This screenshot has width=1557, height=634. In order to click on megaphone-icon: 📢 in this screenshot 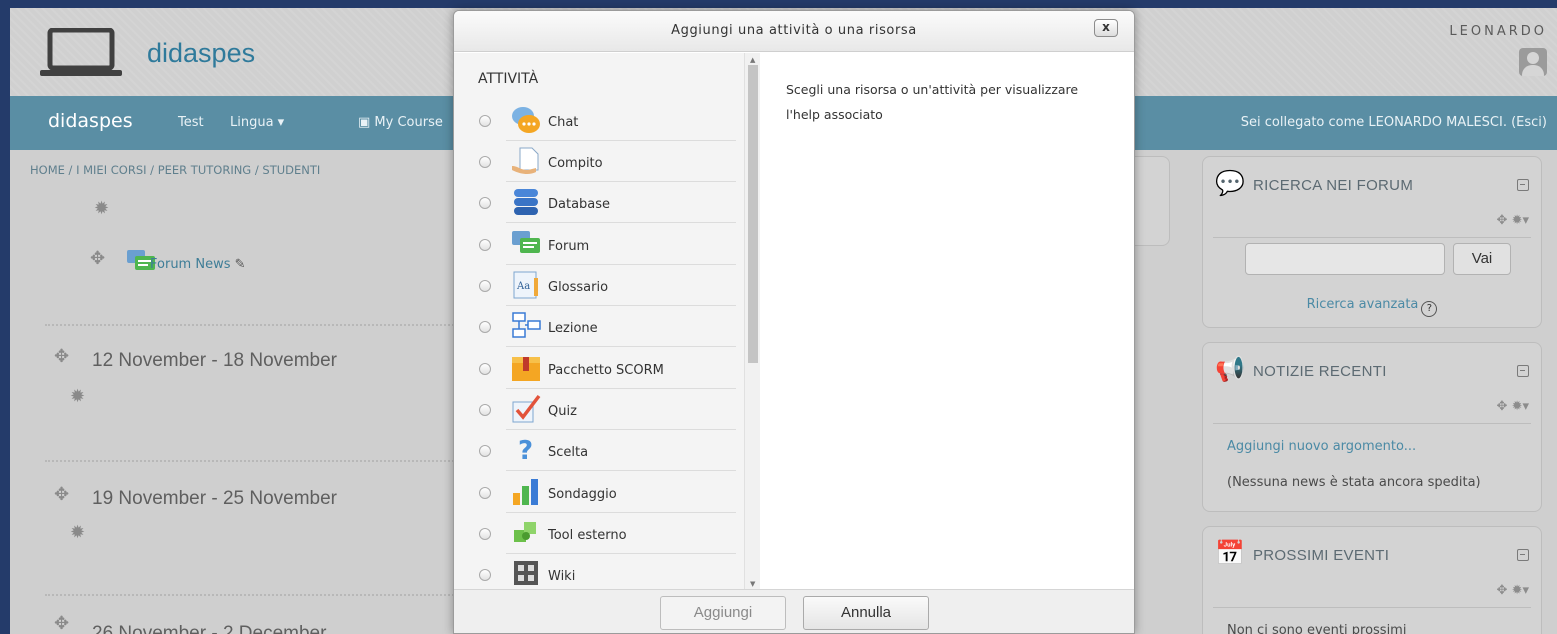, I will do `click(1230, 369)`.